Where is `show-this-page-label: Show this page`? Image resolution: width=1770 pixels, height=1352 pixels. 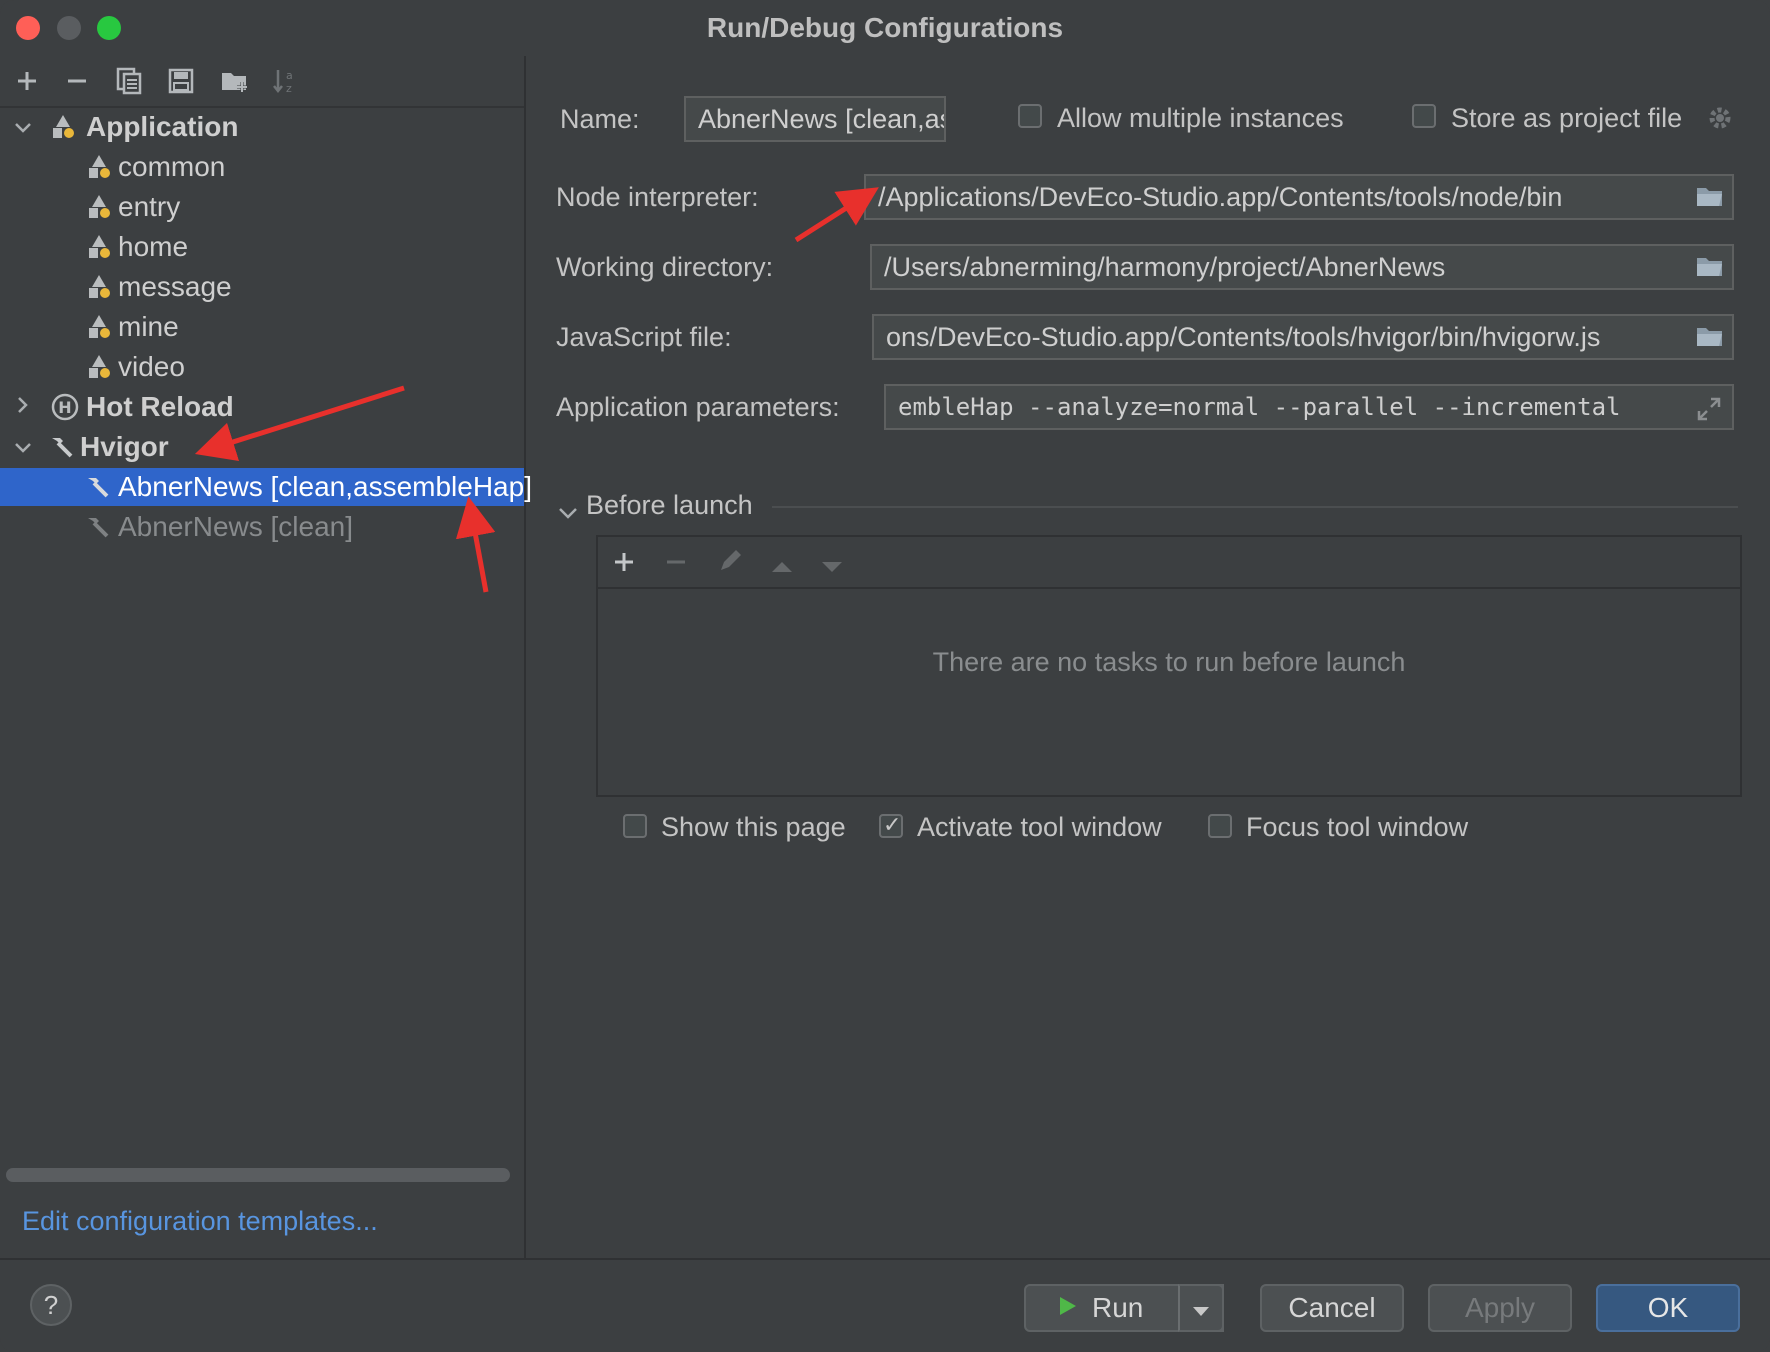
show-this-page-label: Show this page is located at coordinates (753, 827).